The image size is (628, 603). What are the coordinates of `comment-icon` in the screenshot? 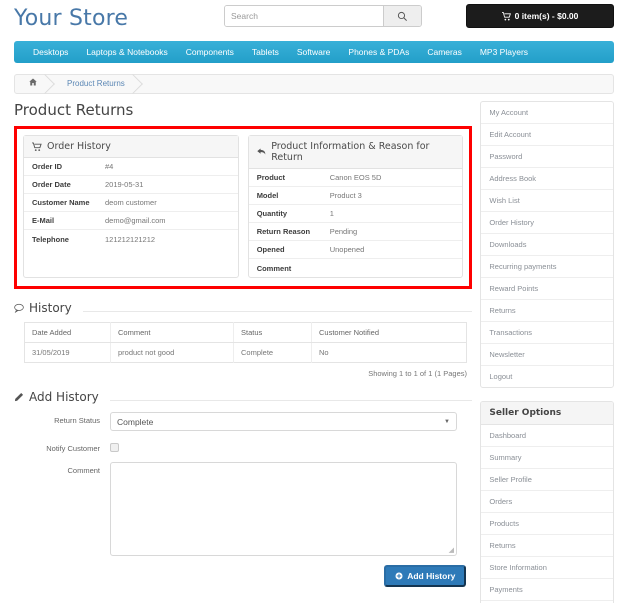 It's located at (19, 308).